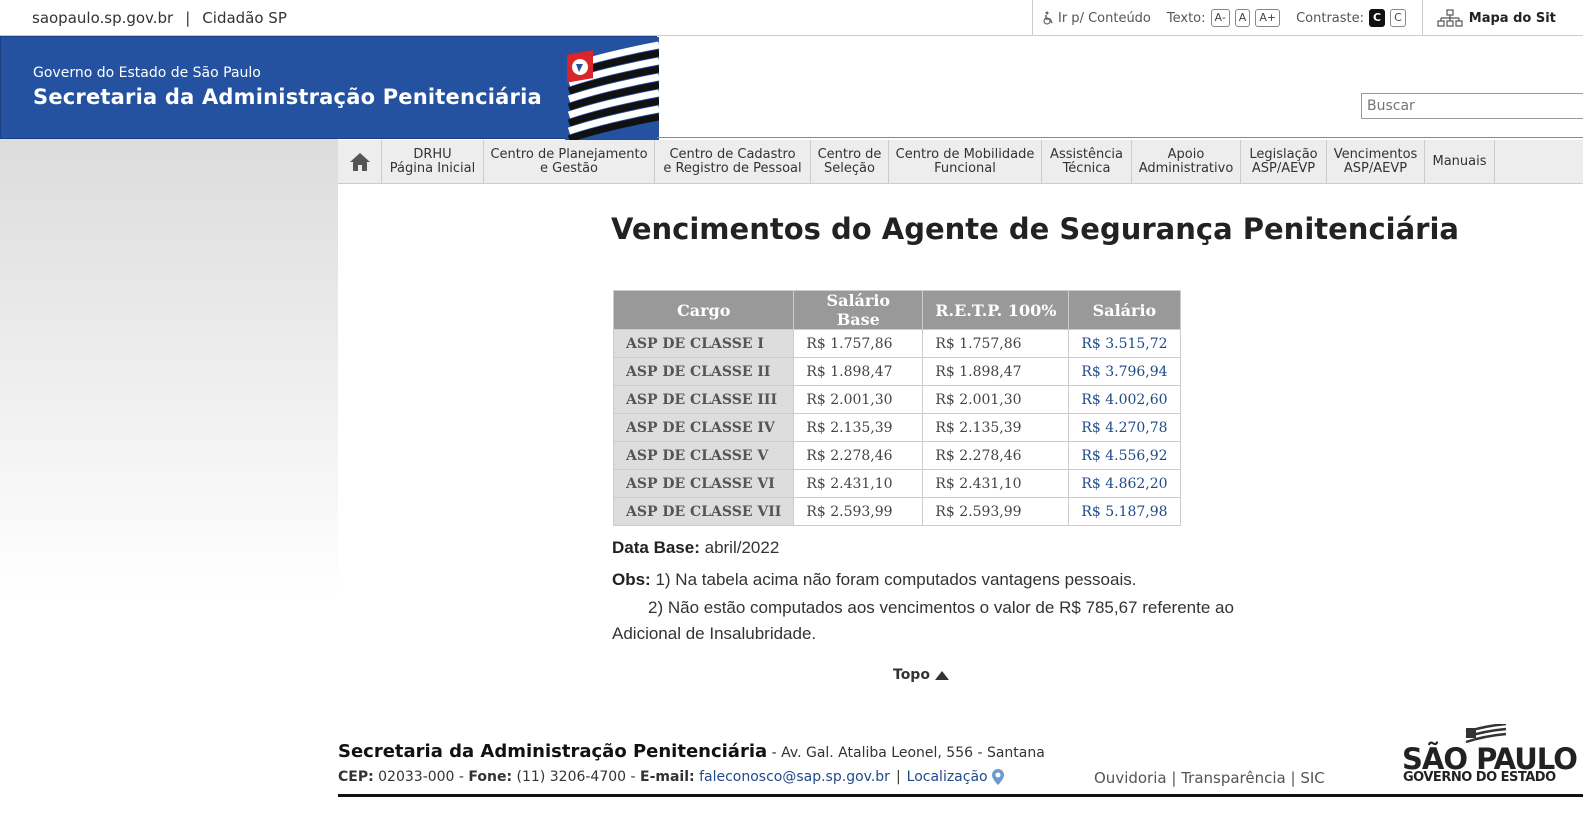 This screenshot has height=814, width=1583. What do you see at coordinates (1283, 154) in the screenshot?
I see `nav-legislacao-line1: Legislação` at bounding box center [1283, 154].